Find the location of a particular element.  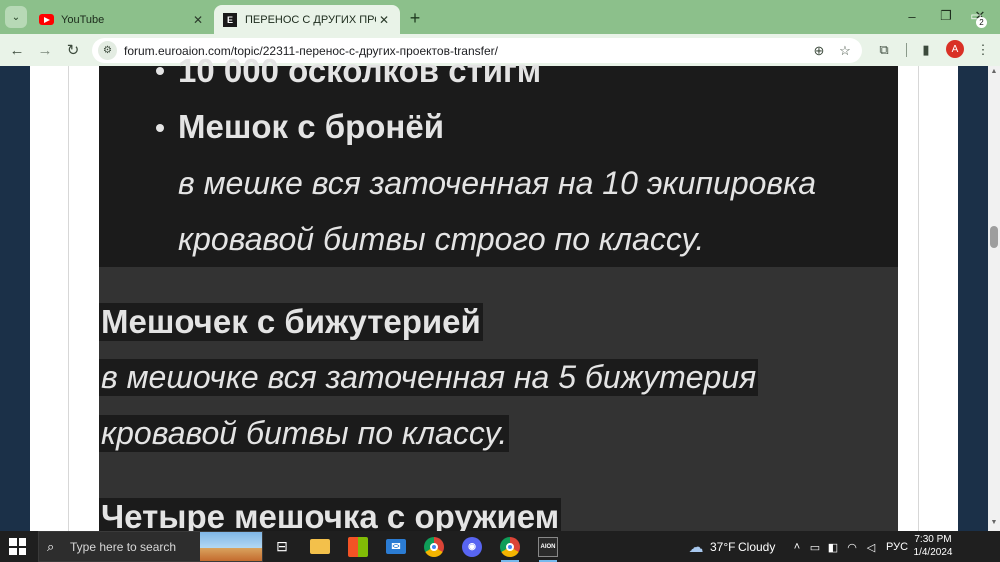

arrow-left-icon: ← is located at coordinates (17, 50).